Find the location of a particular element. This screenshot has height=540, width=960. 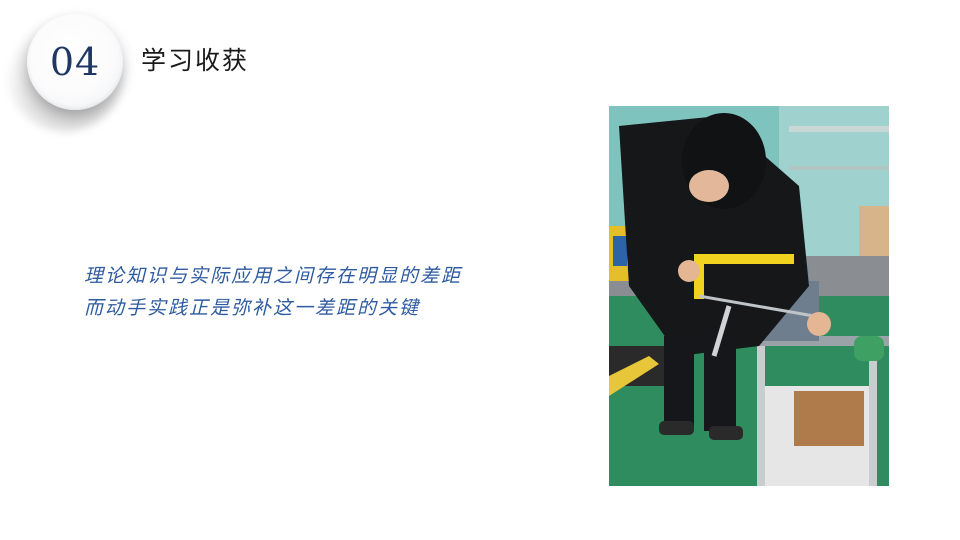

section-title: 学习收获 is located at coordinates (195, 60).